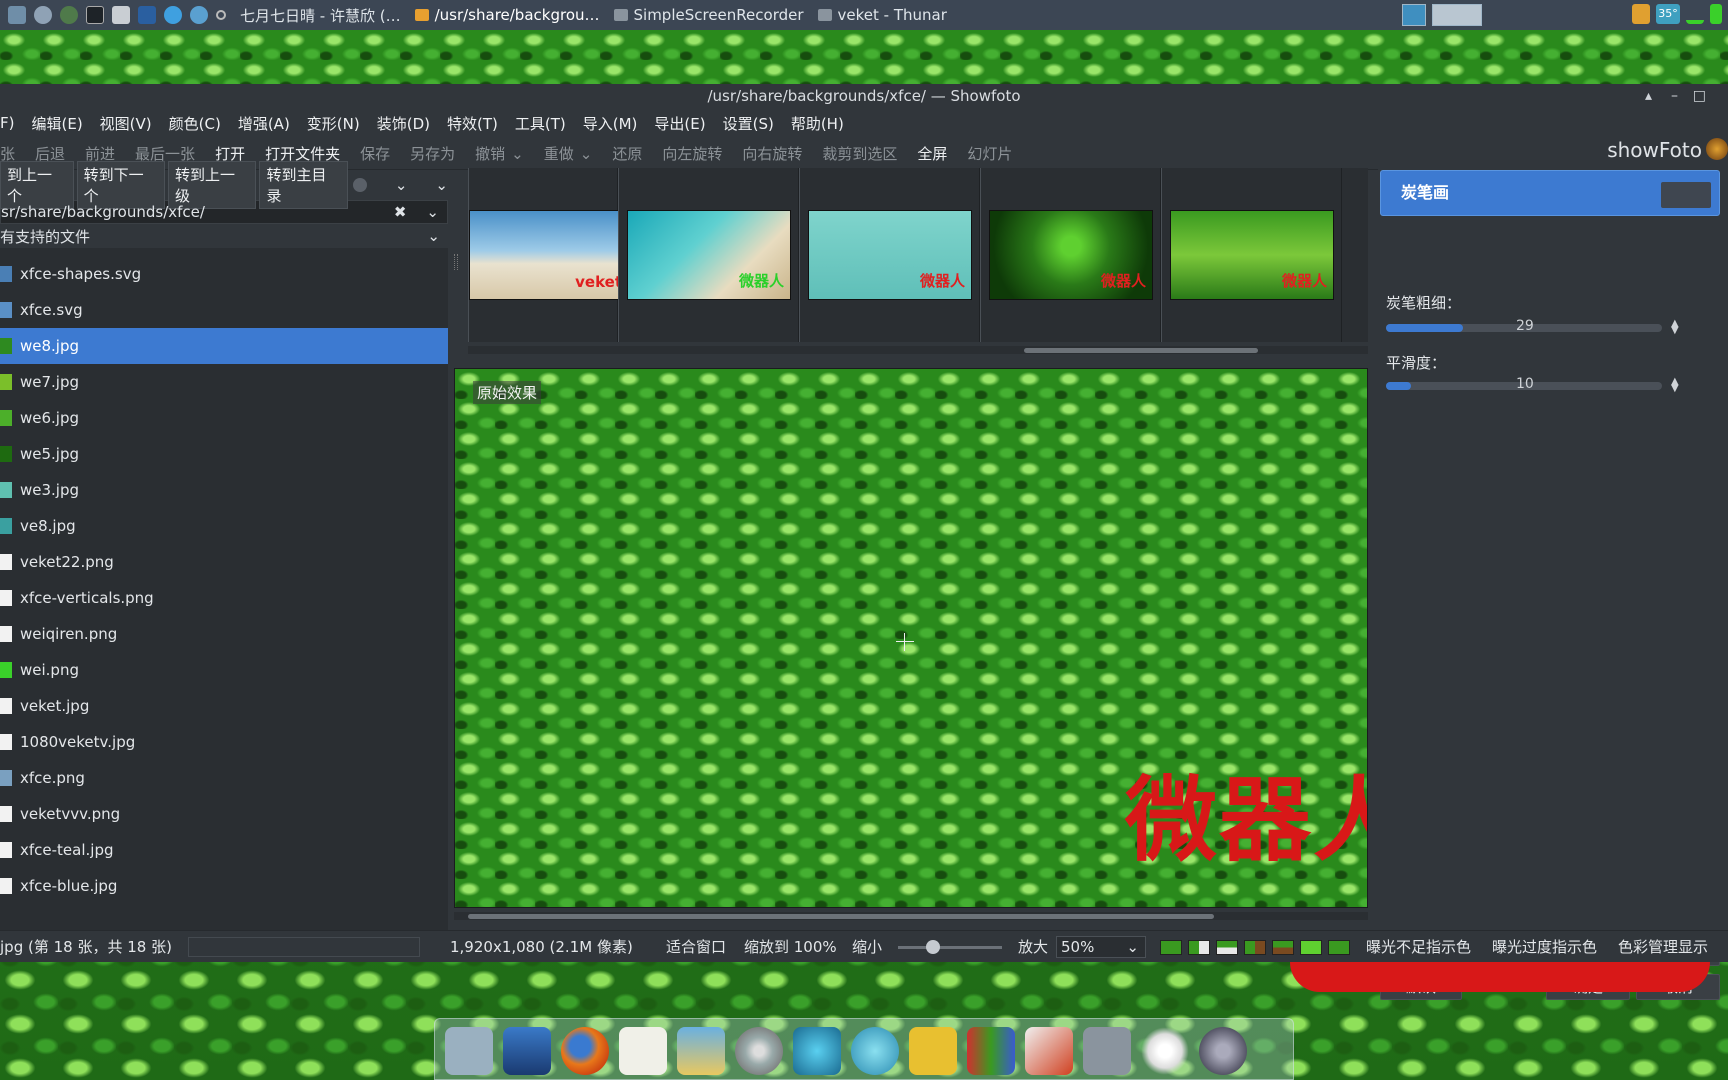  What do you see at coordinates (121, 185) in the screenshot?
I see `go-next-button: 转到下一个` at bounding box center [121, 185].